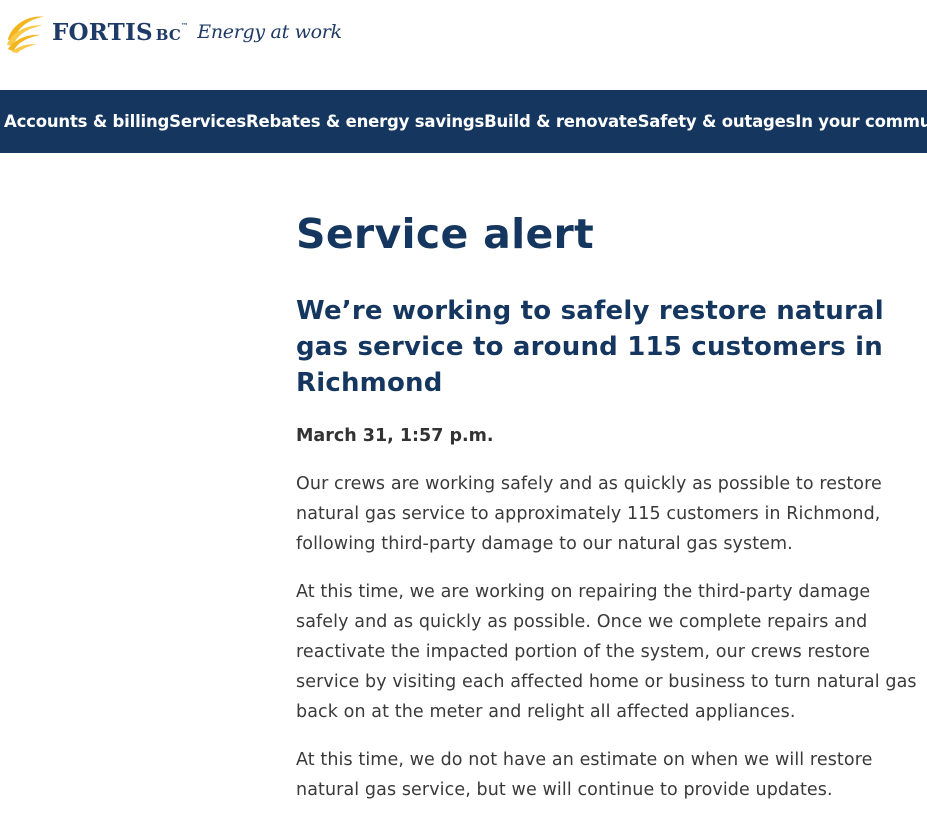 The image size is (927, 822). Describe the element at coordinates (561, 121) in the screenshot. I see `nav-item-build-renovate: Build & renovate` at that location.